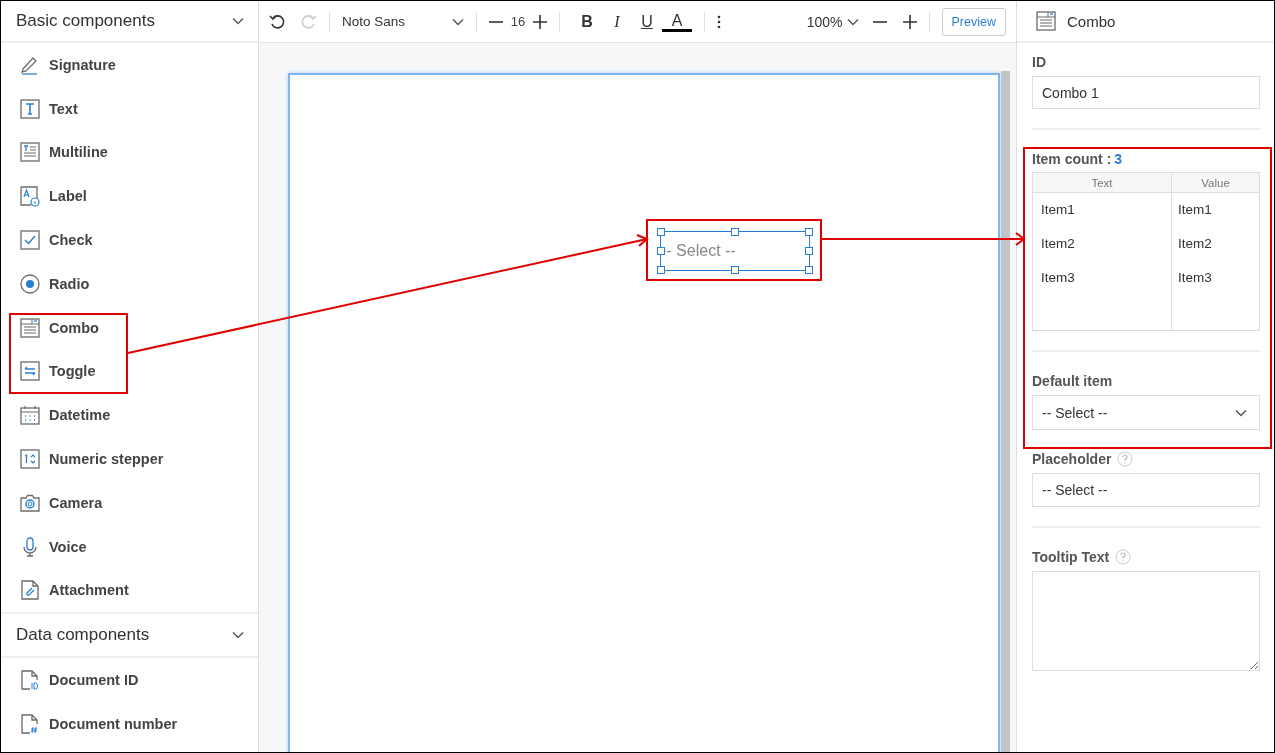 The width and height of the screenshot is (1275, 753). I want to click on sidebar-item: Voice, so click(129, 546).